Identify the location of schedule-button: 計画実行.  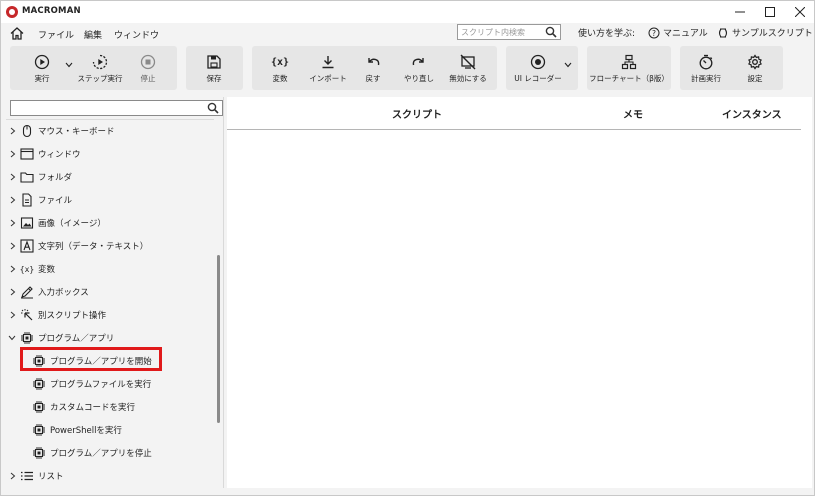
(706, 69).